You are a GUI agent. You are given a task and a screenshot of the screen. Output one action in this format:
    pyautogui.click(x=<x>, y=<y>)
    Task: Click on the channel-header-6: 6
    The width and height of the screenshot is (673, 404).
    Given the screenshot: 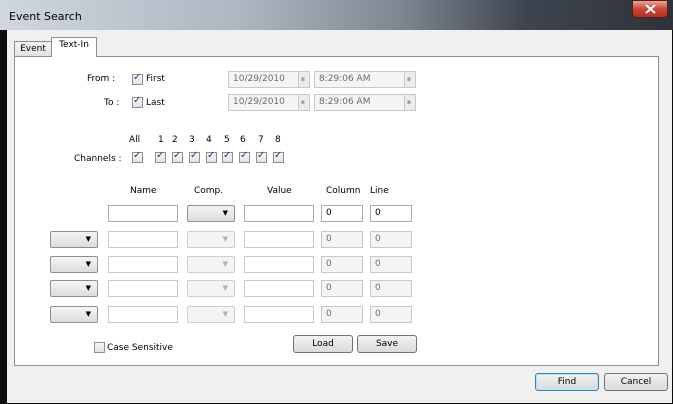 What is the action you would take?
    pyautogui.click(x=243, y=140)
    